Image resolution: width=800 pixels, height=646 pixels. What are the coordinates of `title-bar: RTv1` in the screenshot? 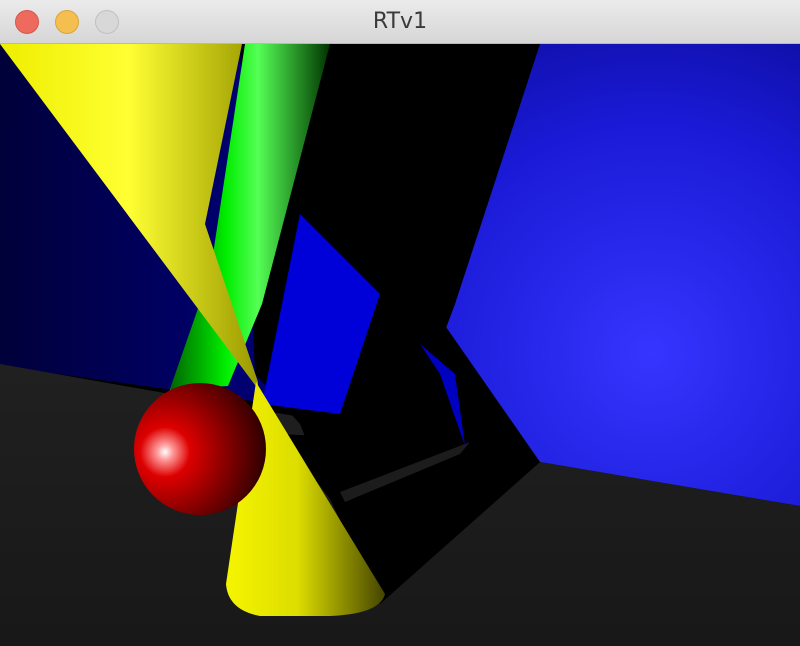 It's located at (400, 22).